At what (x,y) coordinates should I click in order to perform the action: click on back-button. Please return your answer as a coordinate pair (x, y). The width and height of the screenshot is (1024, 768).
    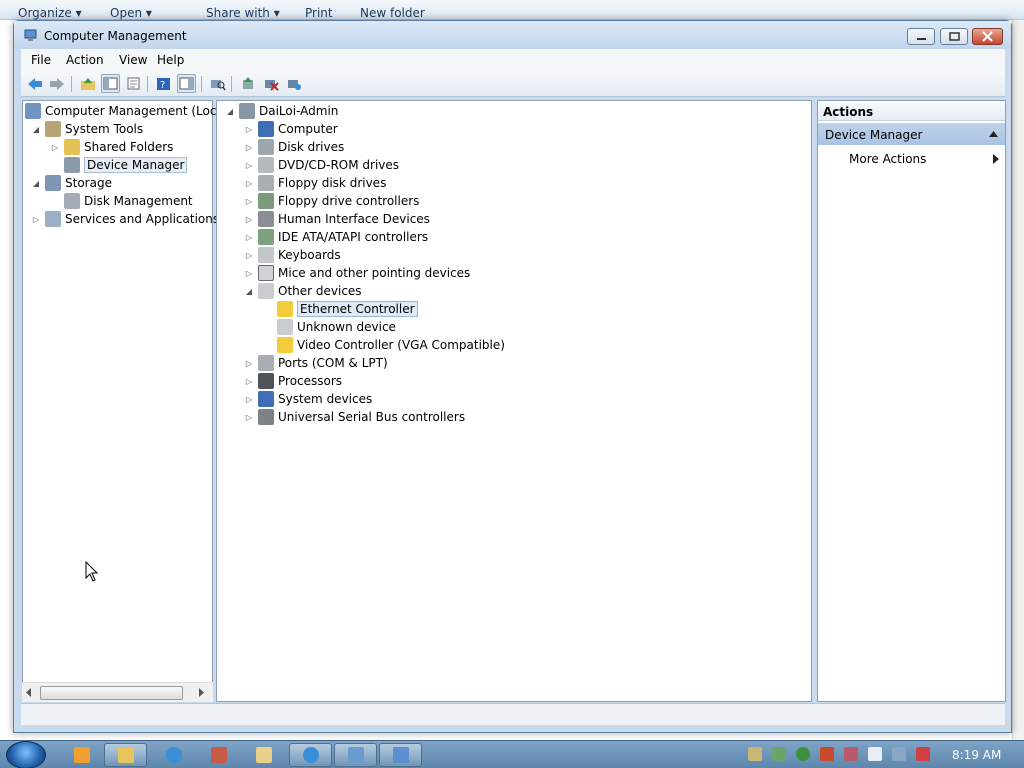
    Looking at the image, I should click on (34, 83).